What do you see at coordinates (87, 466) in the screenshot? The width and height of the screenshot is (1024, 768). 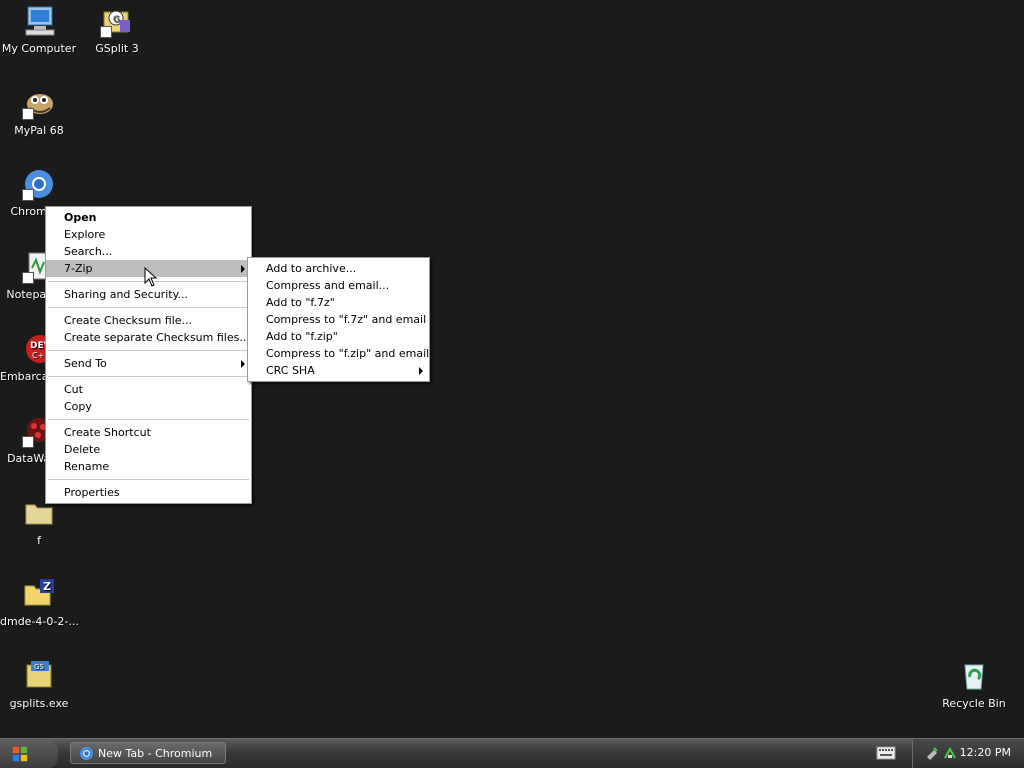 I see `menu-item-label: Rename` at bounding box center [87, 466].